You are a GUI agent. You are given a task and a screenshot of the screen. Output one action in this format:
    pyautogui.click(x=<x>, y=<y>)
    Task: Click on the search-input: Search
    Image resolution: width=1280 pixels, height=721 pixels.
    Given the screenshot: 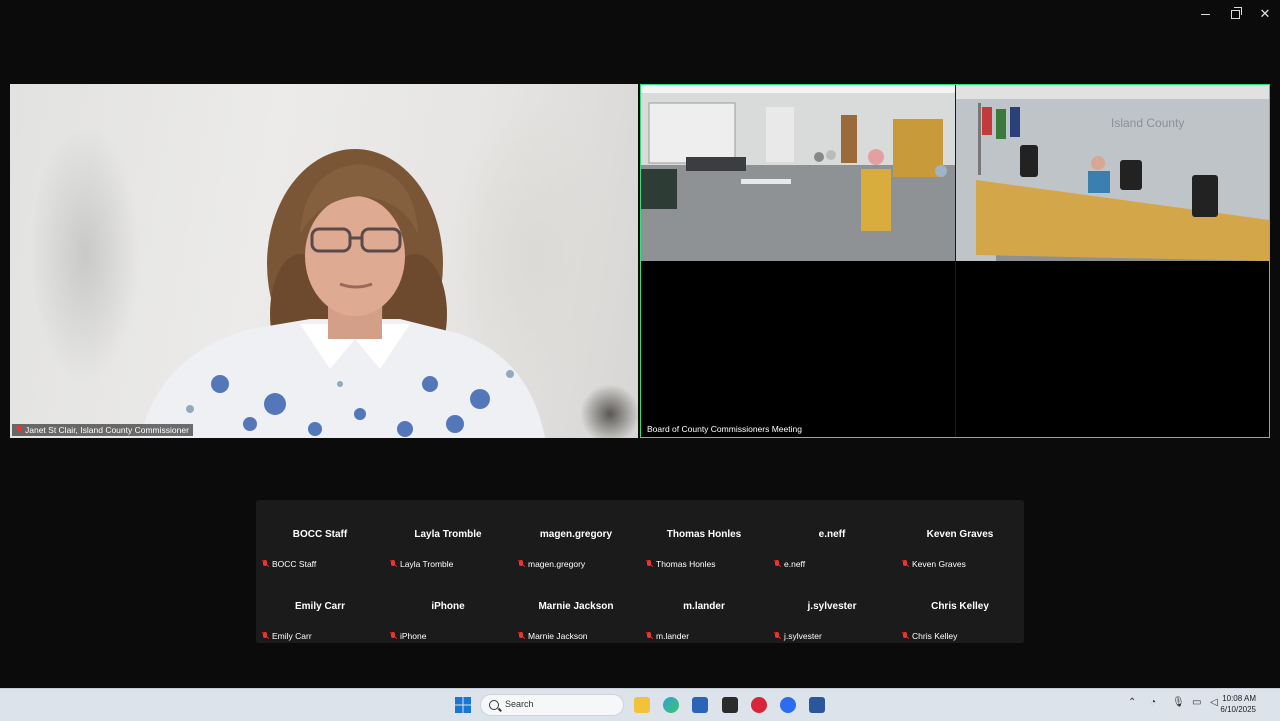 What is the action you would take?
    pyautogui.click(x=552, y=705)
    